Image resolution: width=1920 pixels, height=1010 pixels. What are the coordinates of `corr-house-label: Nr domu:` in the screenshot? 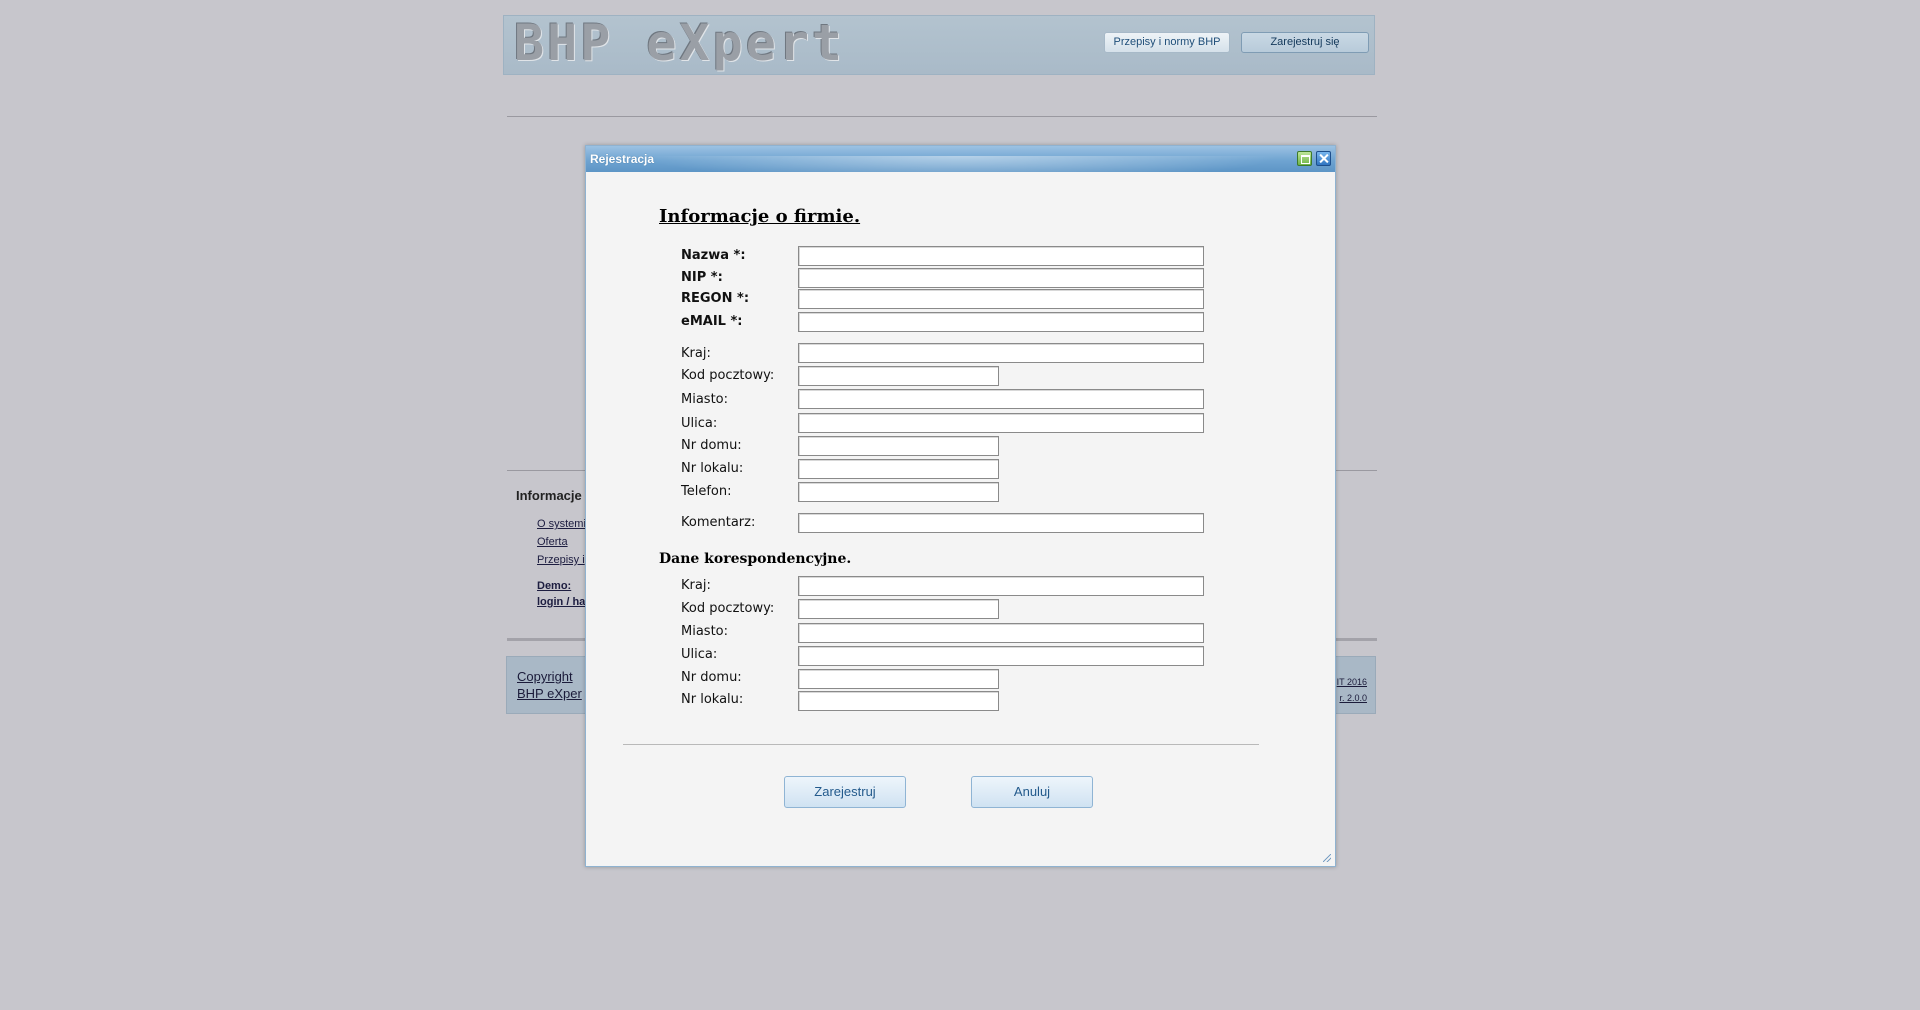 It's located at (711, 677).